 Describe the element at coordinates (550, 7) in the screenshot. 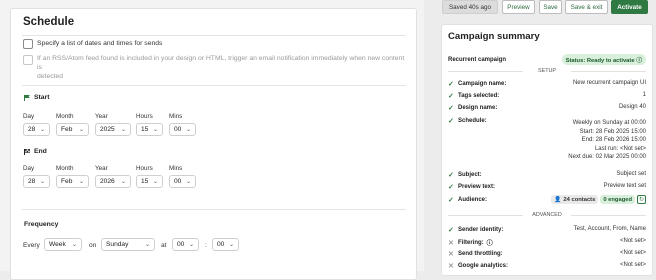

I see `save-button: Save` at that location.